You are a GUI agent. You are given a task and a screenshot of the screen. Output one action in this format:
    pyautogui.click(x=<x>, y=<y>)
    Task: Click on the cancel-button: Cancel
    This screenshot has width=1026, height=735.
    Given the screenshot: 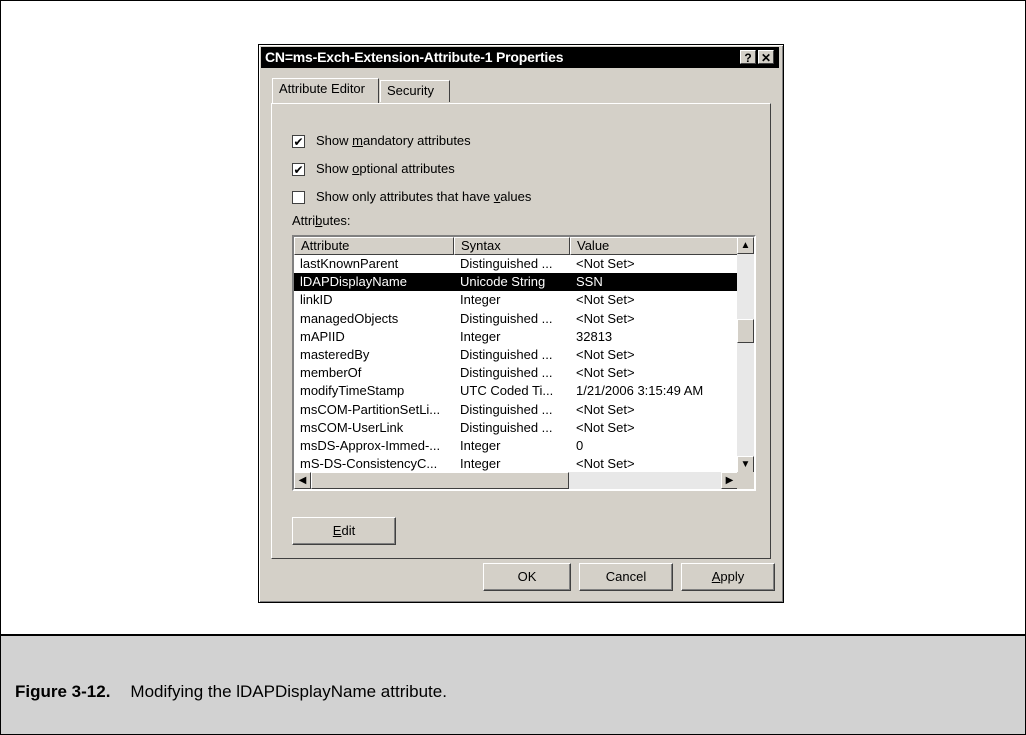 What is the action you would take?
    pyautogui.click(x=626, y=577)
    